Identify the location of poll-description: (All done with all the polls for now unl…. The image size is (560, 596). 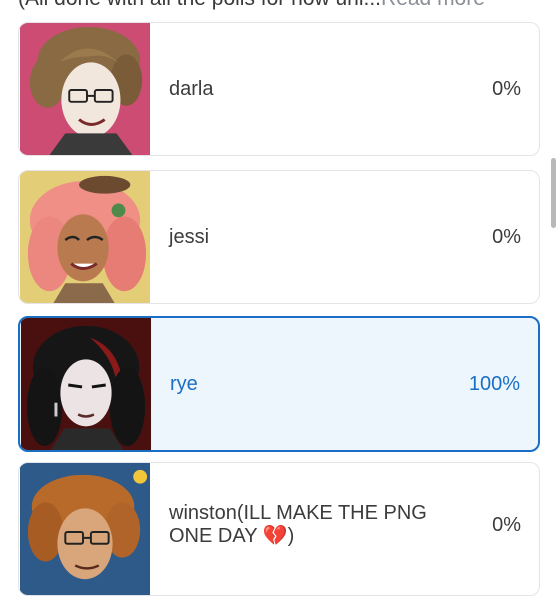
(283, 5).